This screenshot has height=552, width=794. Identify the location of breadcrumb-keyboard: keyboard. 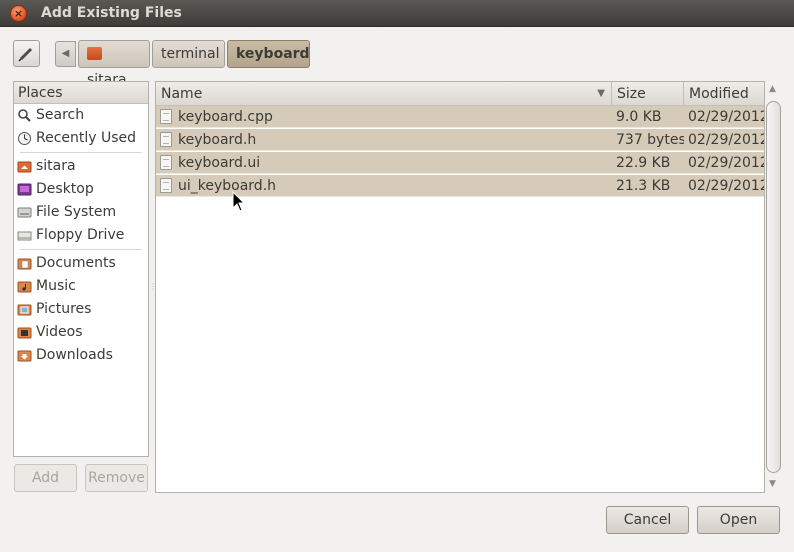
(268, 54).